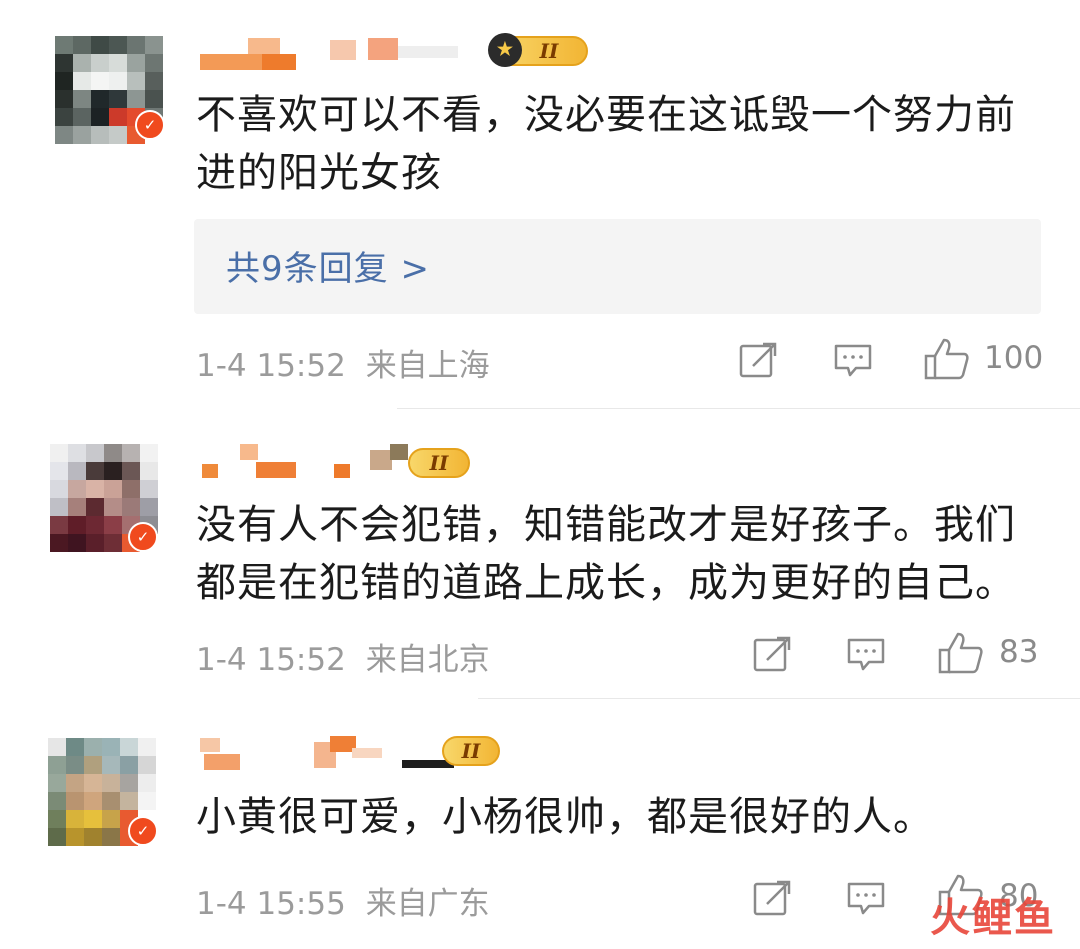  I want to click on timestamp: 1-4 15:55, so click(271, 904).